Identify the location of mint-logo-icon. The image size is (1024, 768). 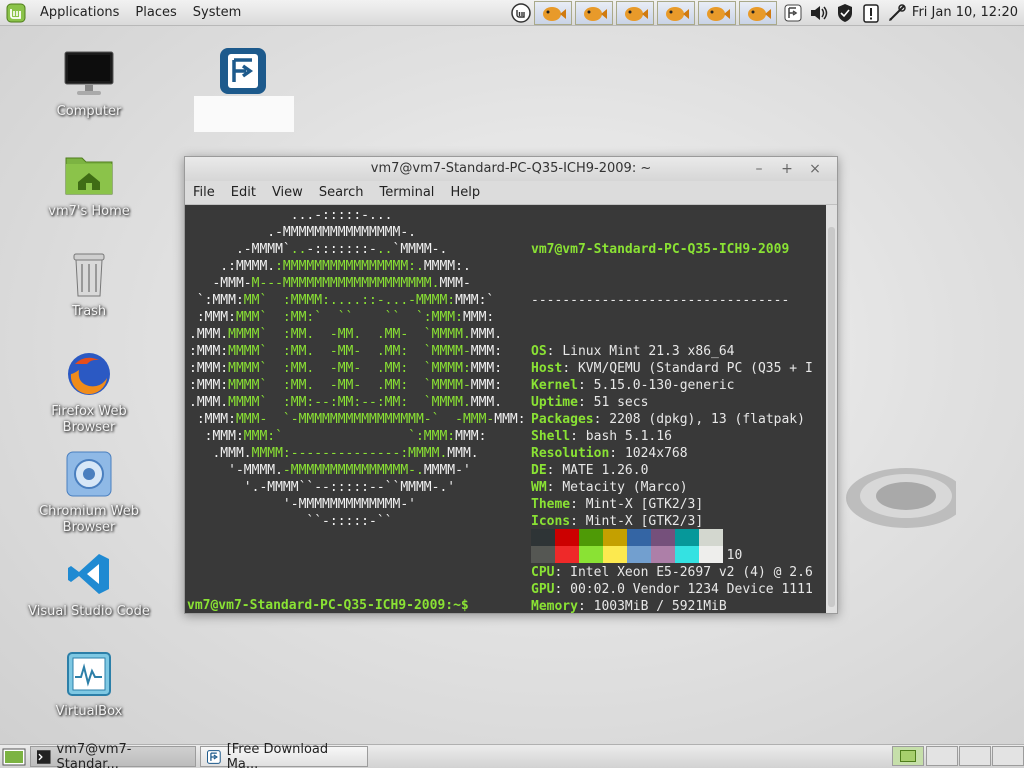
(16, 13).